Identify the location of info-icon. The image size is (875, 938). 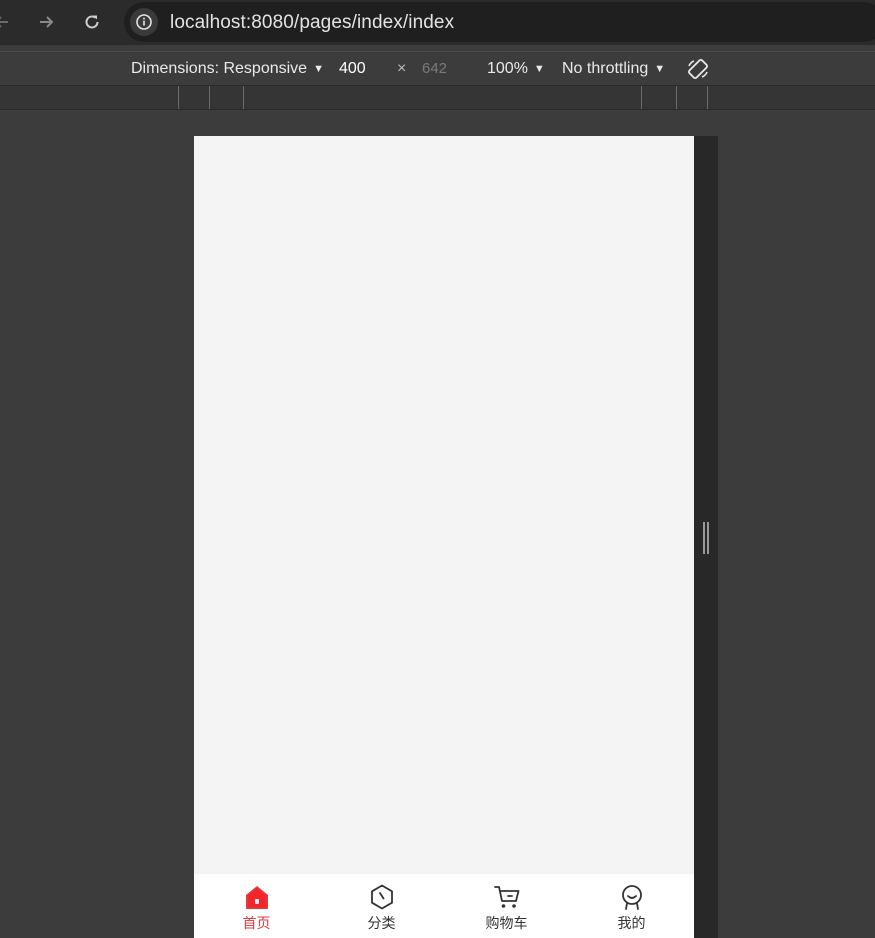
(144, 22).